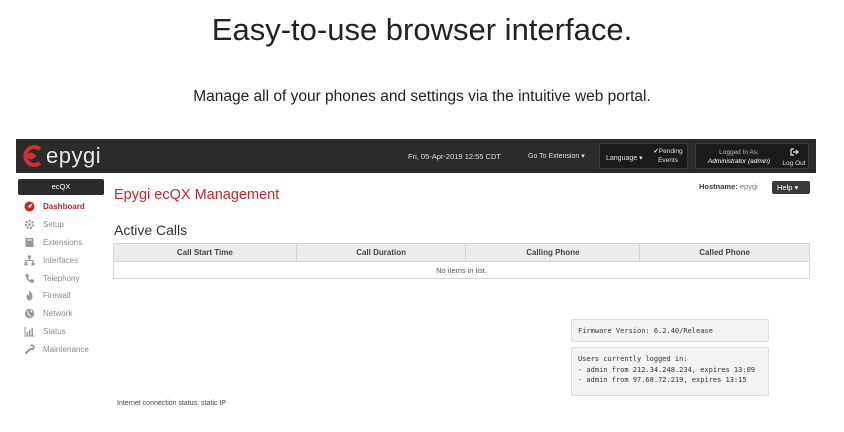 The width and height of the screenshot is (844, 432). Describe the element at coordinates (205, 252) in the screenshot. I see `column-call-start-time: Call Start Time` at that location.